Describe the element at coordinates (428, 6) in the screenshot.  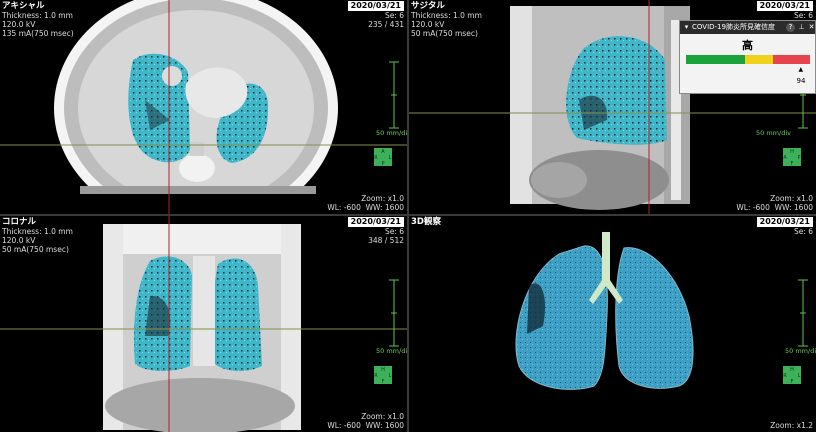
I see `viewport-title: サジタル` at that location.